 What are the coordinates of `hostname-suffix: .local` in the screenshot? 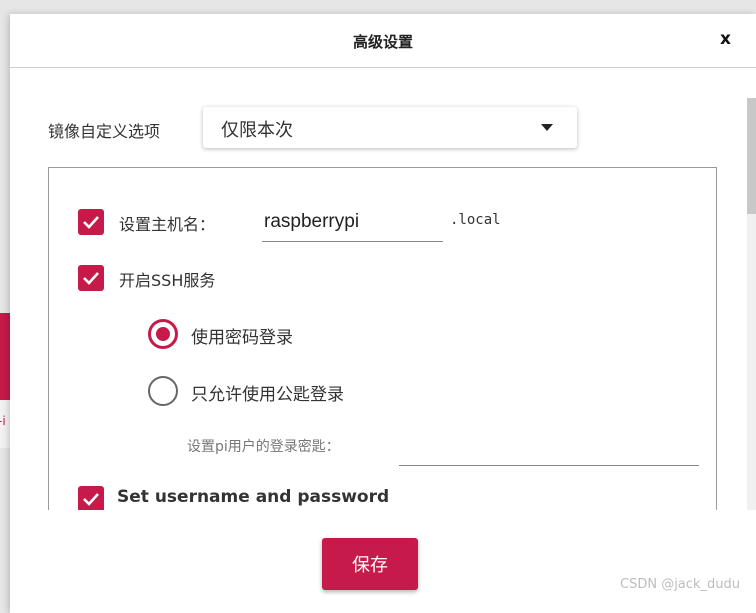 It's located at (475, 220).